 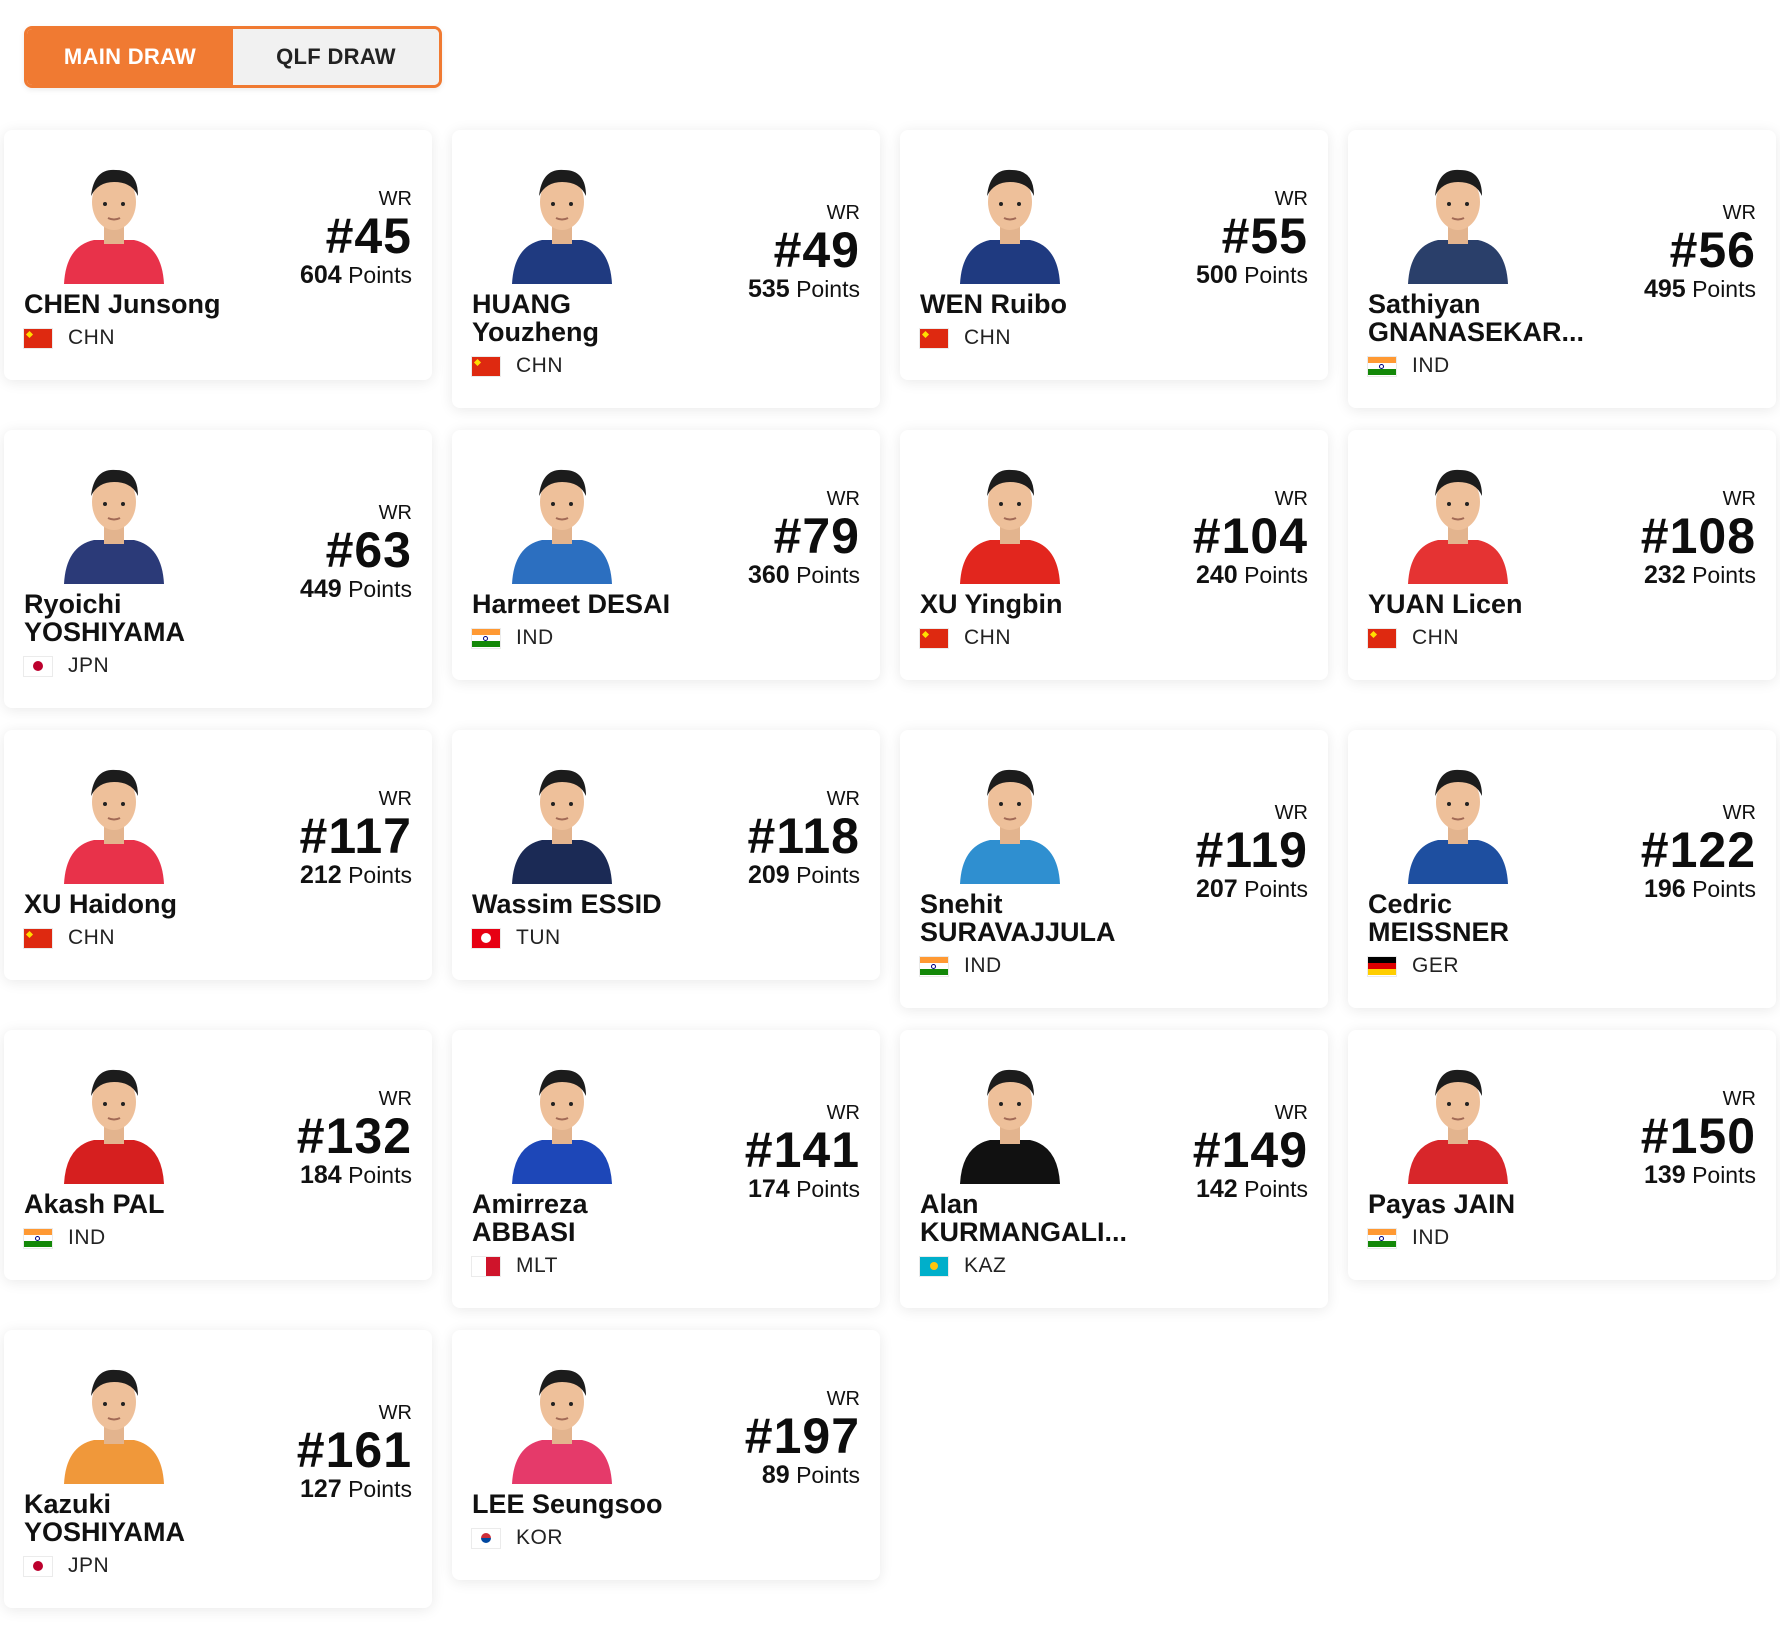 I want to click on world-rank: #132, so click(x=354, y=1136).